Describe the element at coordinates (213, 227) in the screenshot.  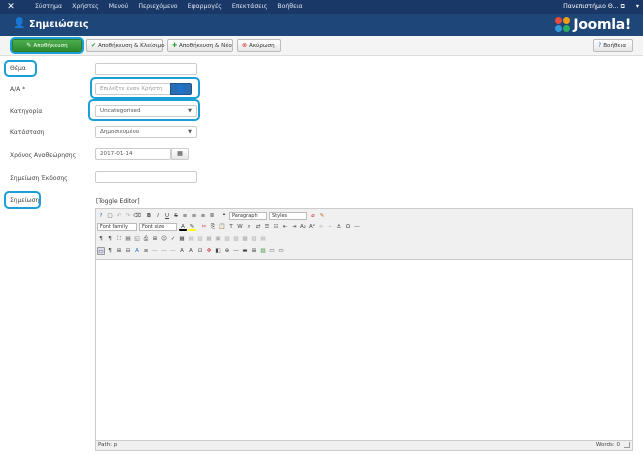
I see `copy-icon: ⎘` at that location.